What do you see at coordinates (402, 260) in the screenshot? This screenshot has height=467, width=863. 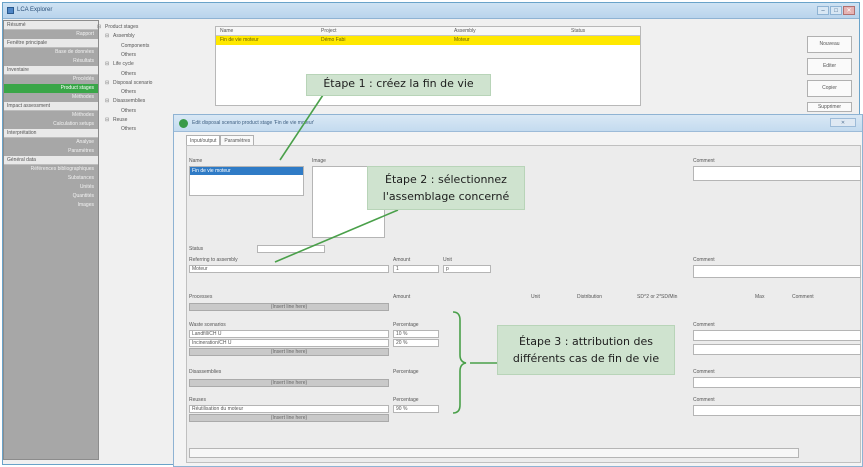 I see `ref-amount-label: Amount` at bounding box center [402, 260].